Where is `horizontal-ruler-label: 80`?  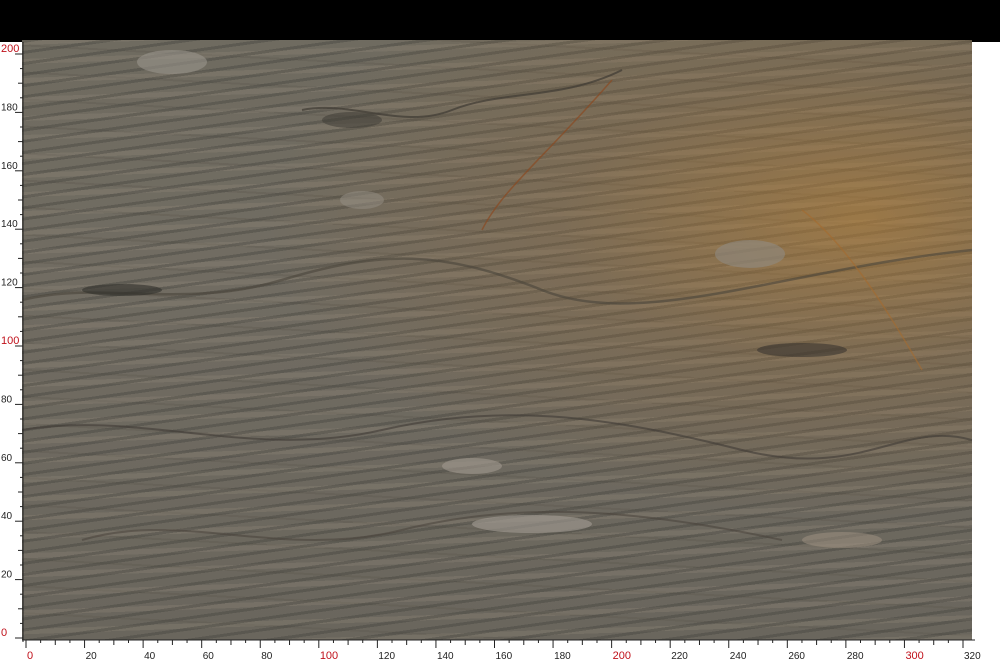
horizontal-ruler-label: 80 is located at coordinates (267, 656).